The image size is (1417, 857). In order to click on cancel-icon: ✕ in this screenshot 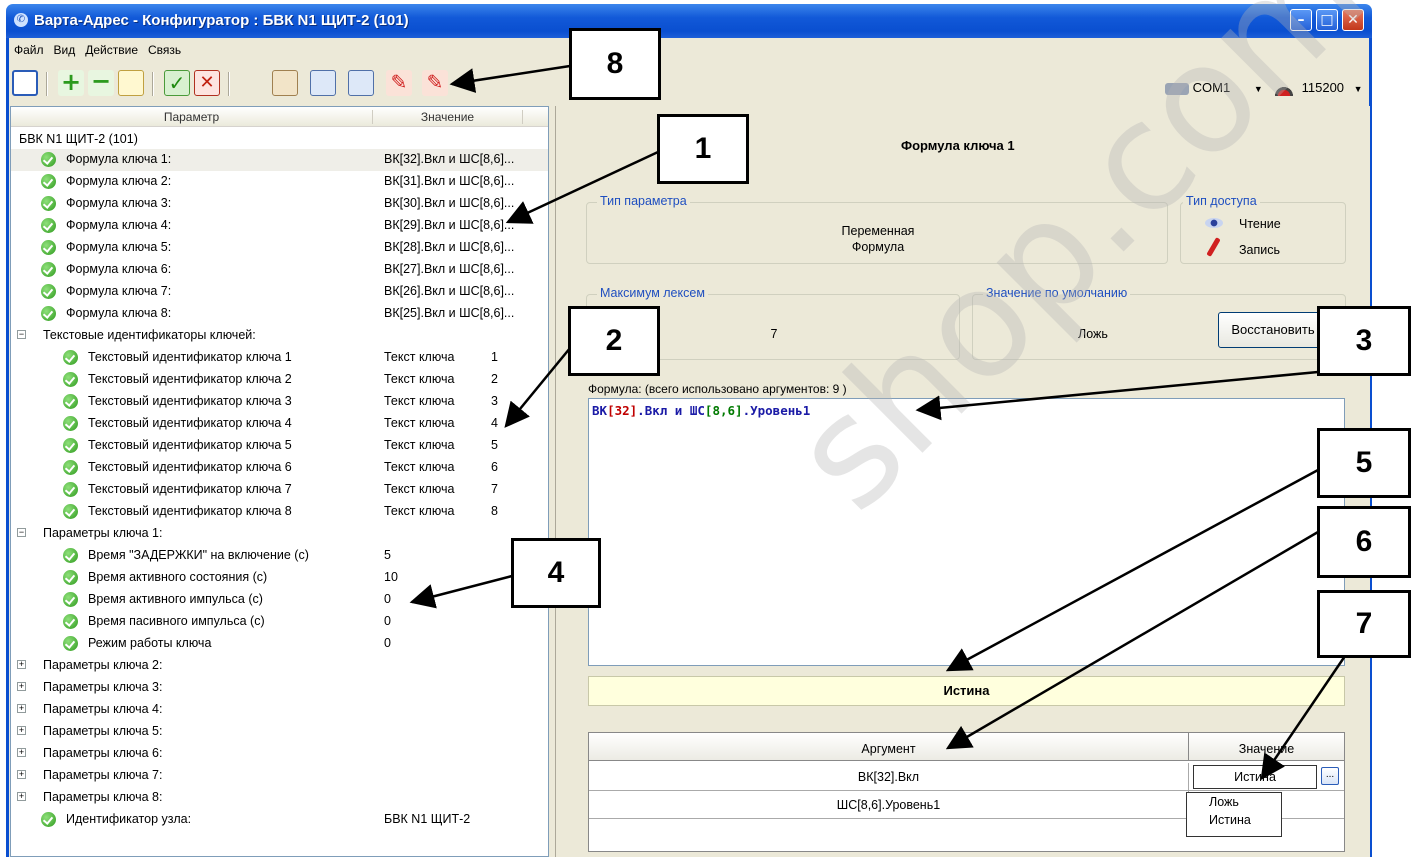, I will do `click(207, 83)`.